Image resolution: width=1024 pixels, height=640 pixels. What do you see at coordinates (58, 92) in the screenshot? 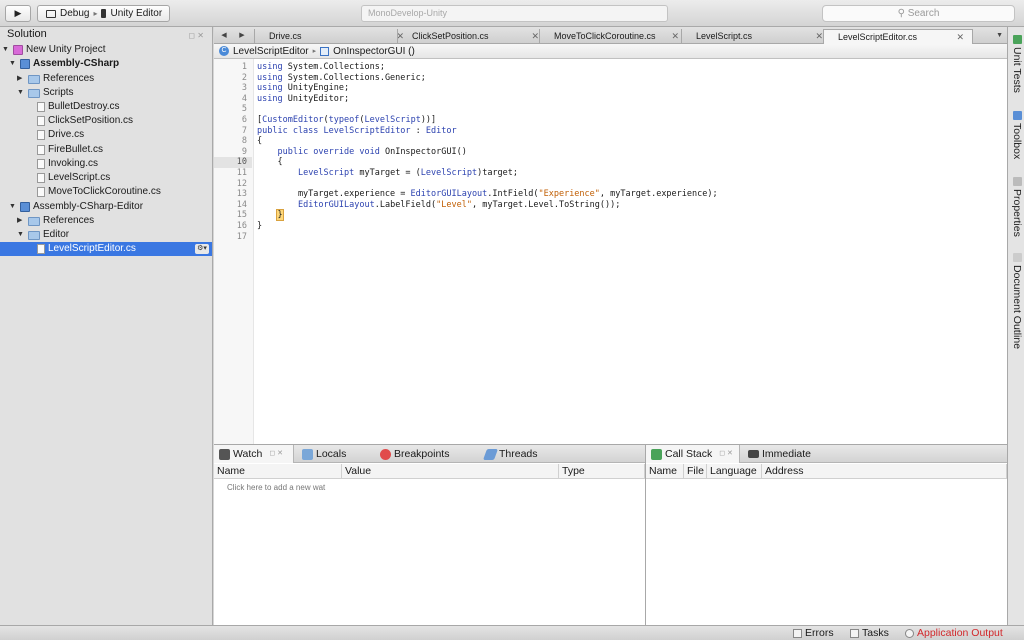
I see `tree-item-label: Scripts` at bounding box center [58, 92].